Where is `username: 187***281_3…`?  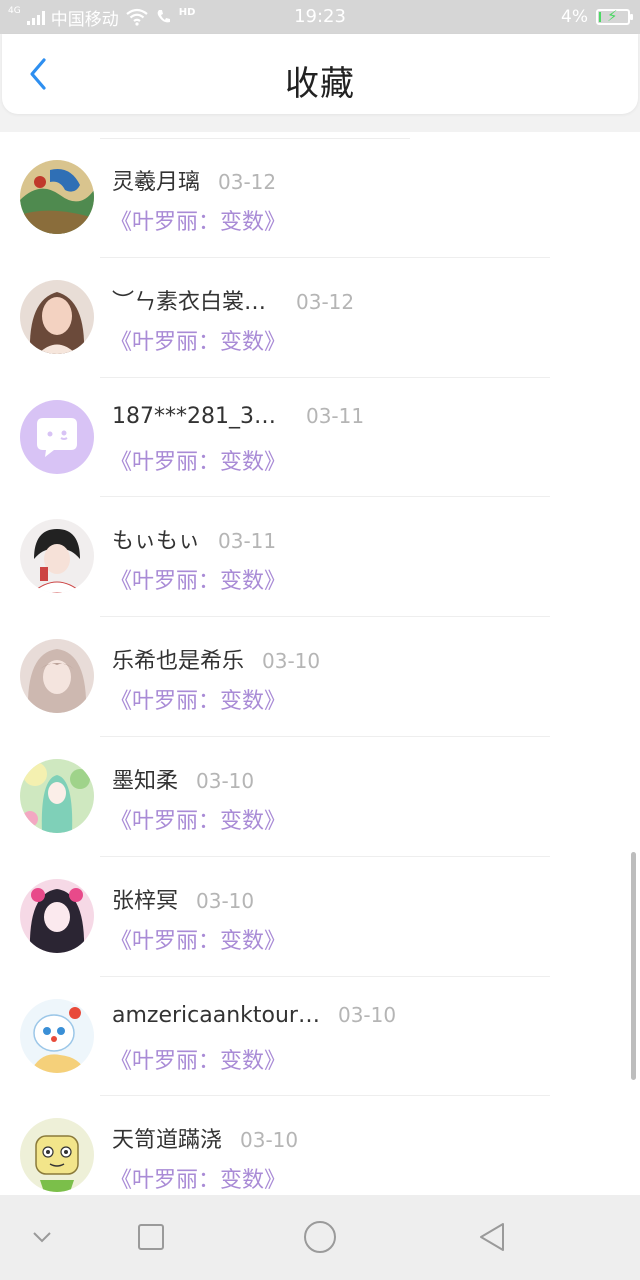
username: 187***281_3… is located at coordinates (194, 416).